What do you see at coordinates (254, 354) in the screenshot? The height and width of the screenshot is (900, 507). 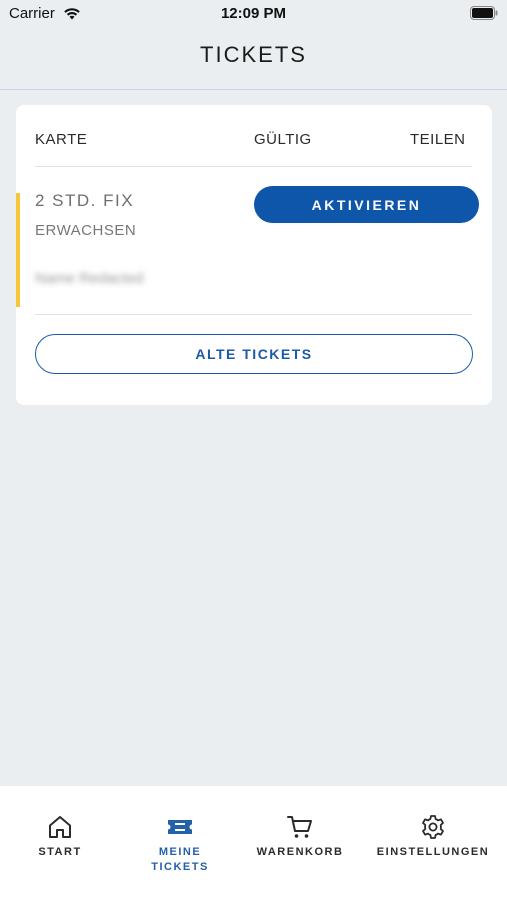 I see `old-tickets-button: ALTE TICKETS` at bounding box center [254, 354].